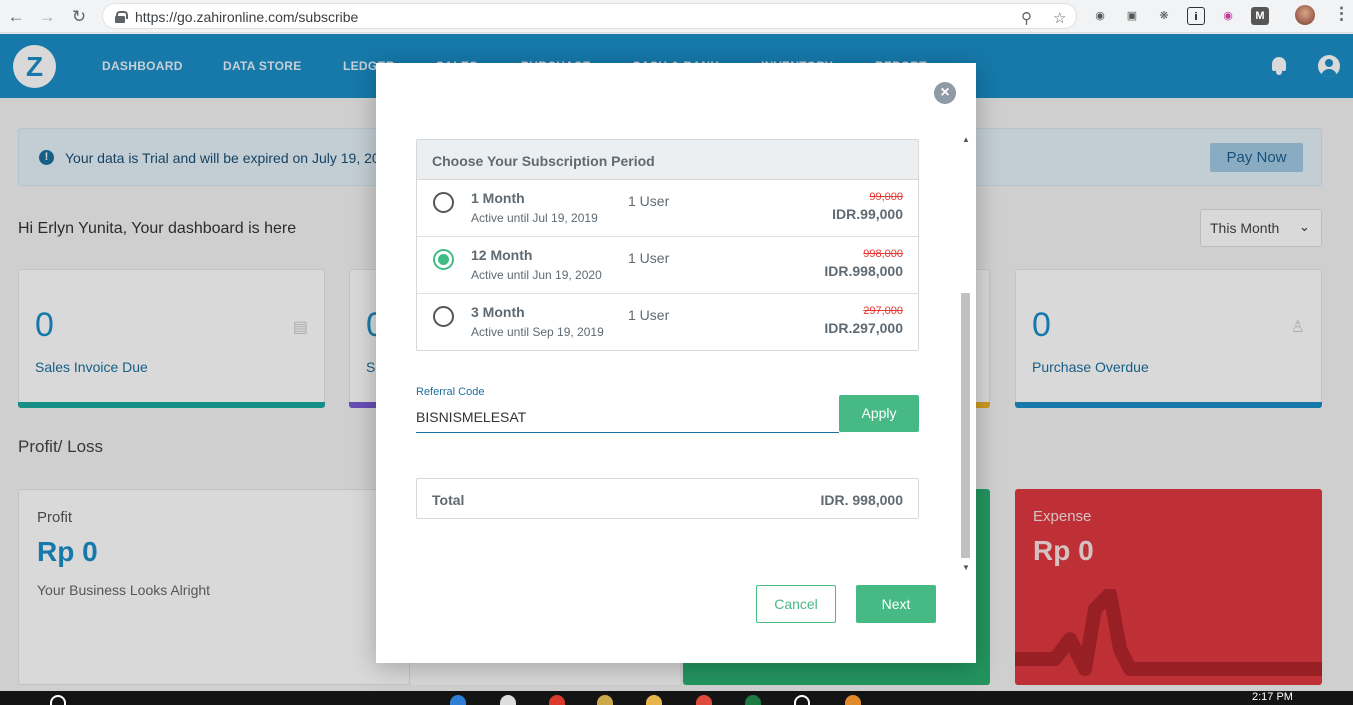  Describe the element at coordinates (886, 197) in the screenshot. I see `plan-original-price: 99,000` at that location.